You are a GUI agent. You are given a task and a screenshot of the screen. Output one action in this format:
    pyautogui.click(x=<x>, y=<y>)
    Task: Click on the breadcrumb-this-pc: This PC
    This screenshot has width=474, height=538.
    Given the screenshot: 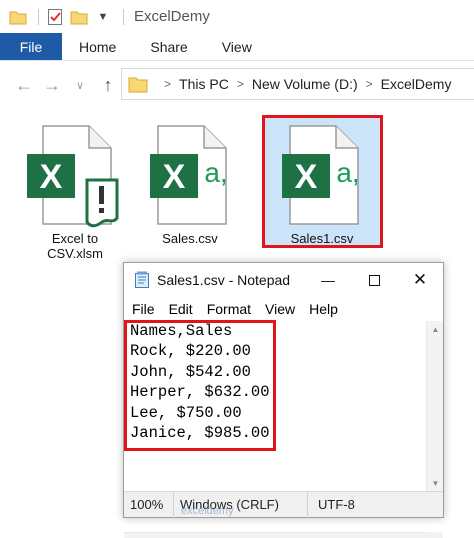 What is the action you would take?
    pyautogui.click(x=204, y=84)
    